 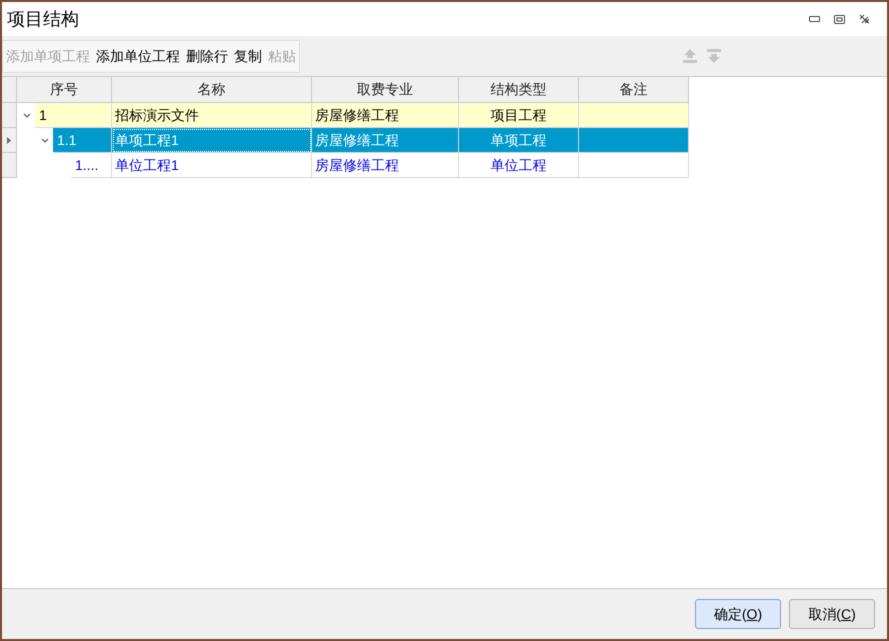 I want to click on minimize-icon, so click(x=814, y=19).